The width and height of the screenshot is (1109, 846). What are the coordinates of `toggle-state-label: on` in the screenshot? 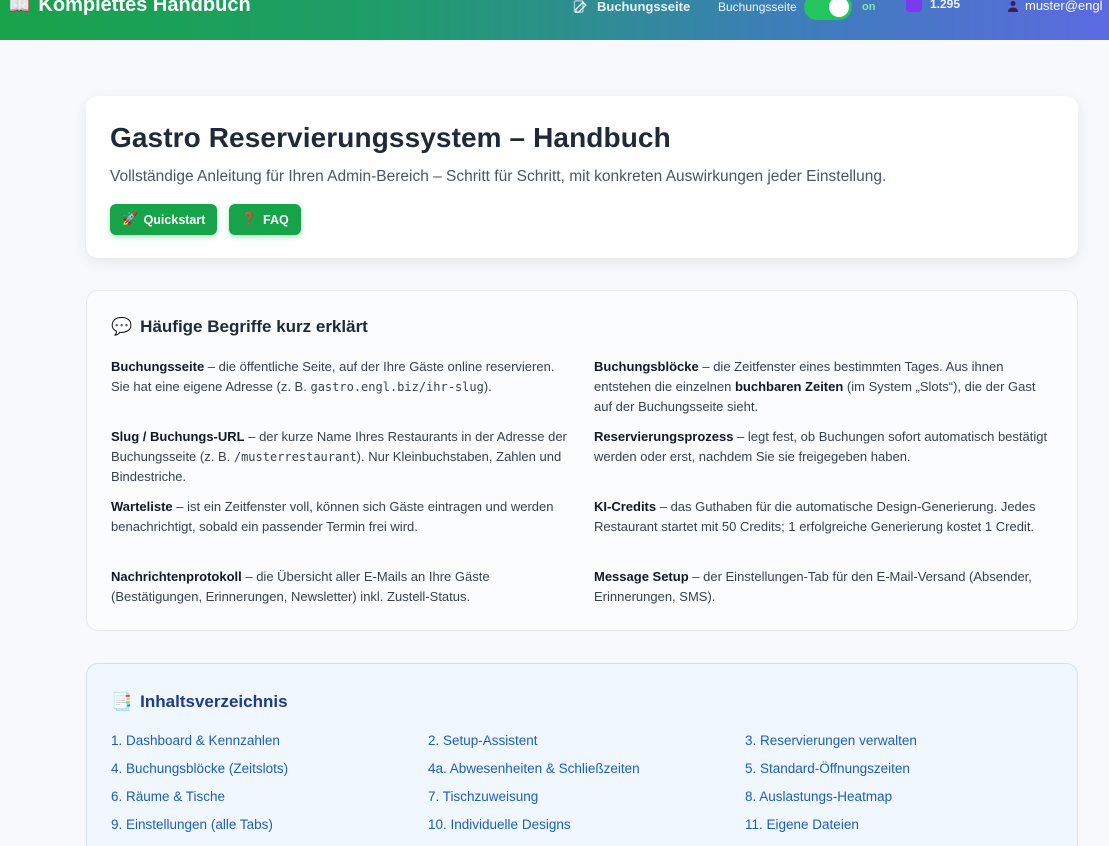 It's located at (869, 7).